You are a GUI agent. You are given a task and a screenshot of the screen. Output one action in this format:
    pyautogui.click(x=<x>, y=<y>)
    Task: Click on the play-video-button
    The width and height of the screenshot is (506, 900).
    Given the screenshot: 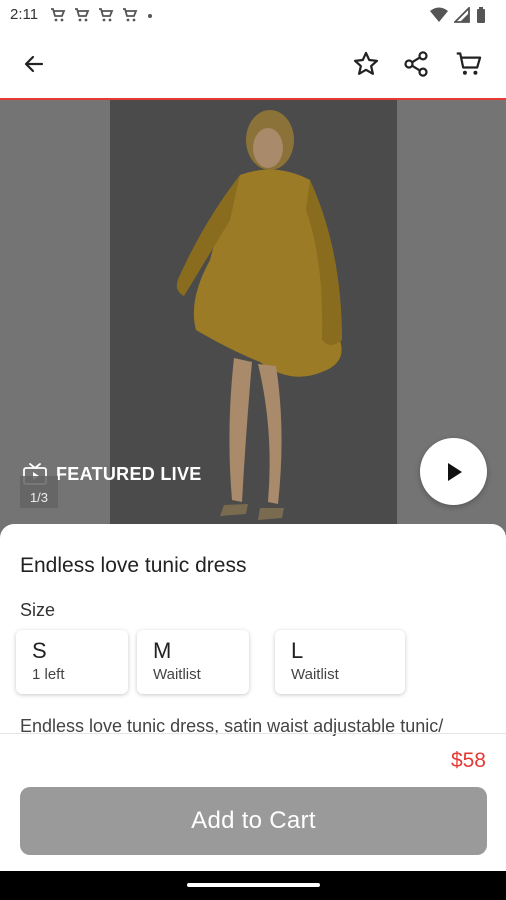 What is the action you would take?
    pyautogui.click(x=453, y=471)
    